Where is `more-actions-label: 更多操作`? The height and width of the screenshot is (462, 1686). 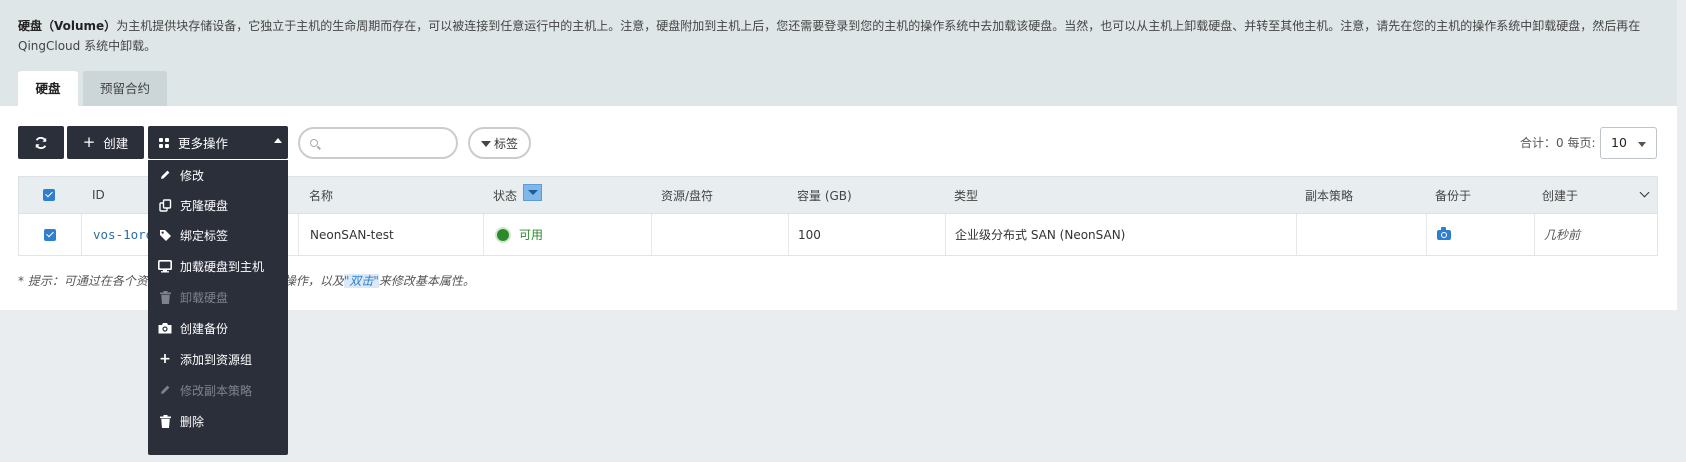 more-actions-label: 更多操作 is located at coordinates (203, 143).